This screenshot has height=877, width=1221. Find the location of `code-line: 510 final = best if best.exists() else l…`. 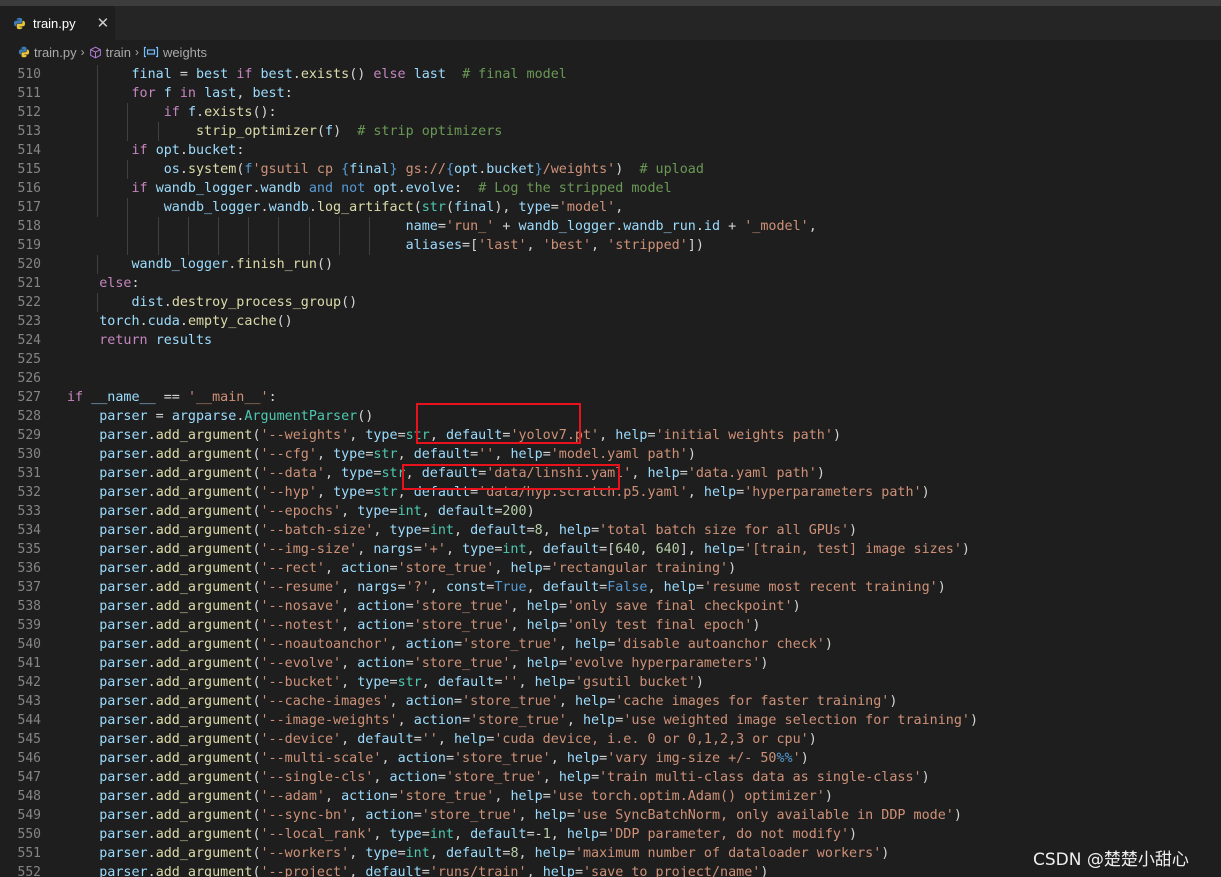

code-line: 510 final = best if best.exists() else l… is located at coordinates (610, 74).